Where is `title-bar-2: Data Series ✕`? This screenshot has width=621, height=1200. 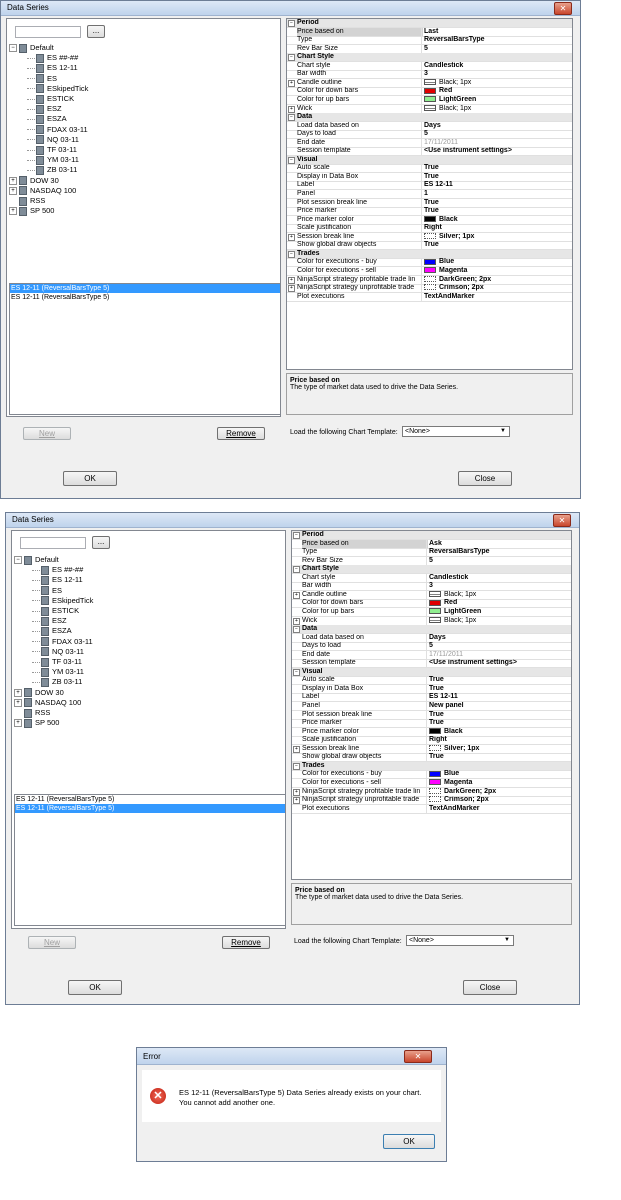 title-bar-2: Data Series ✕ is located at coordinates (292, 520).